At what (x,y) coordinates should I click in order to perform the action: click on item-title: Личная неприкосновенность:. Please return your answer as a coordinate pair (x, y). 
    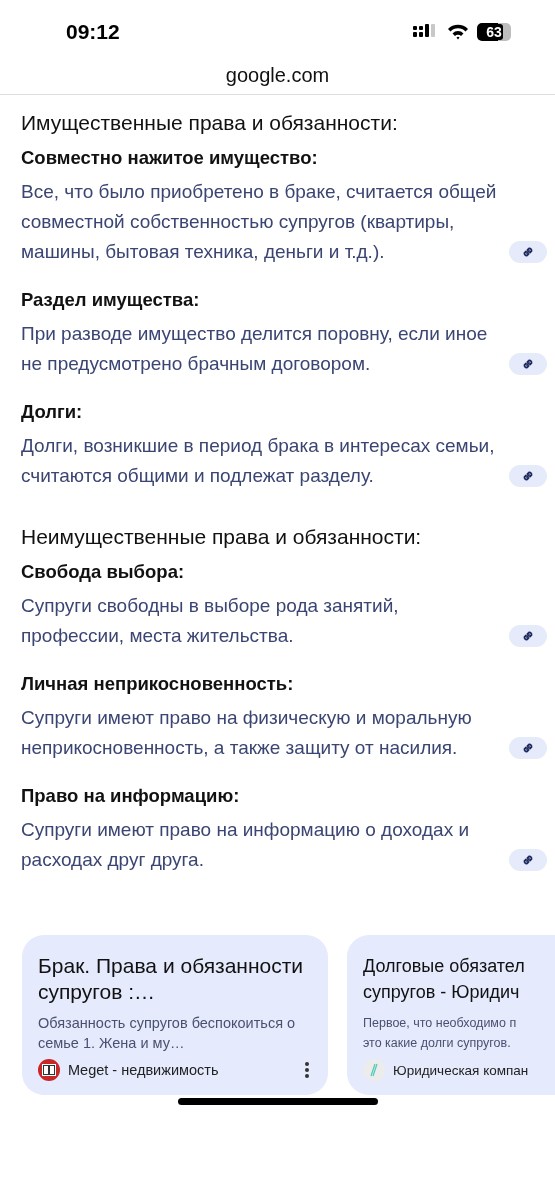
    Looking at the image, I should click on (158, 684).